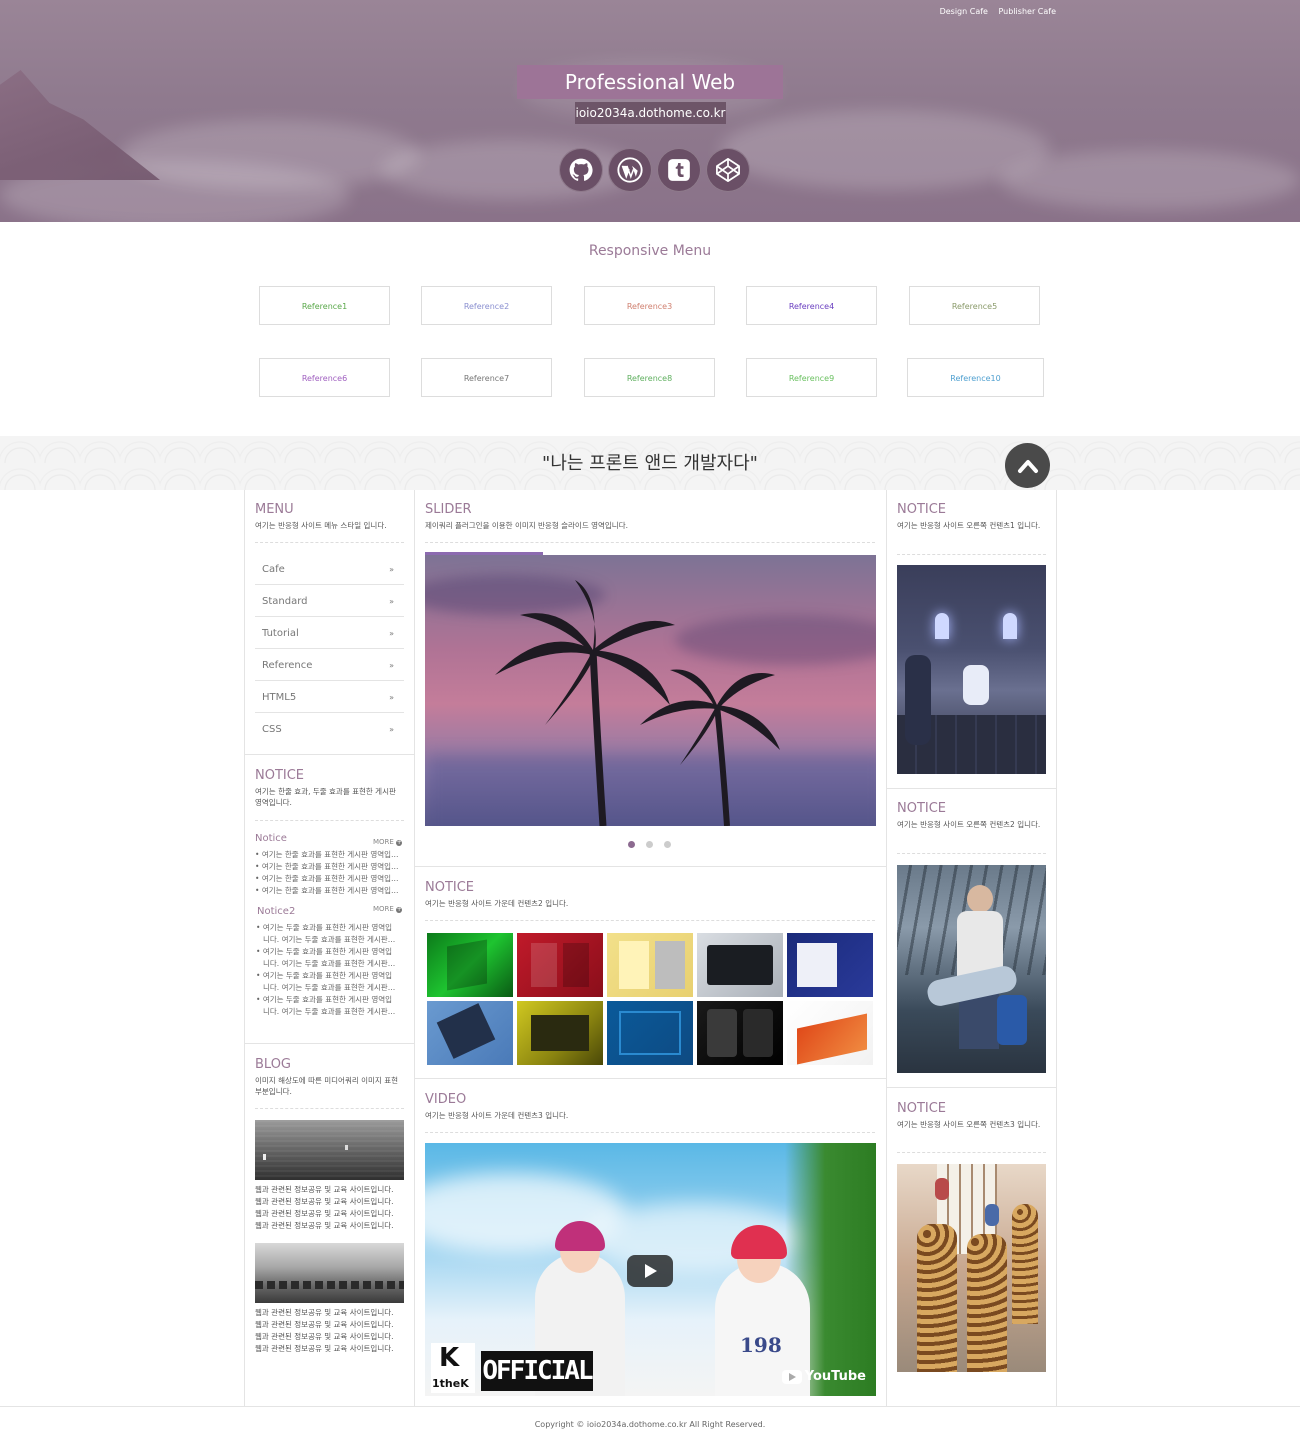 Image resolution: width=1300 pixels, height=1446 pixels. What do you see at coordinates (80, 125) in the screenshot?
I see `mountain-graphic` at bounding box center [80, 125].